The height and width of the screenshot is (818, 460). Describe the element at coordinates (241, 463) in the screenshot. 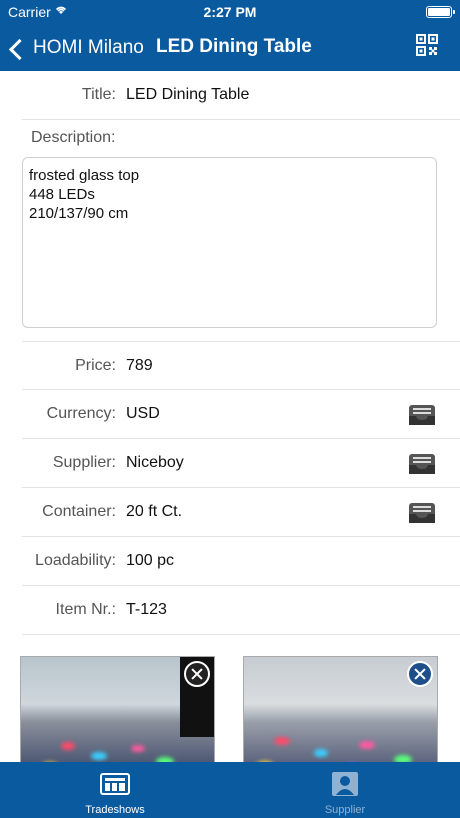

I see `supplier-row: Supplier: Niceboy` at that location.